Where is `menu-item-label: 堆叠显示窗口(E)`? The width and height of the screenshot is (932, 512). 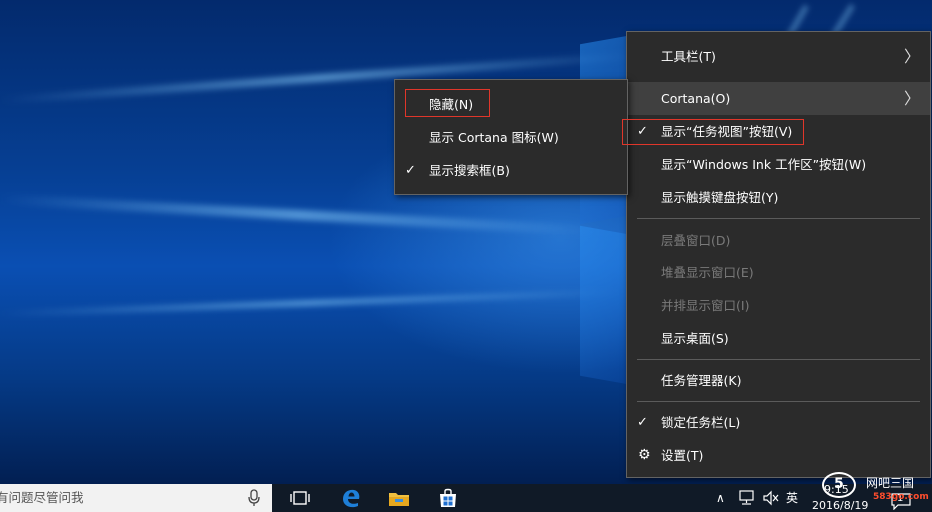
menu-item-label: 堆叠显示窗口(E) is located at coordinates (707, 272).